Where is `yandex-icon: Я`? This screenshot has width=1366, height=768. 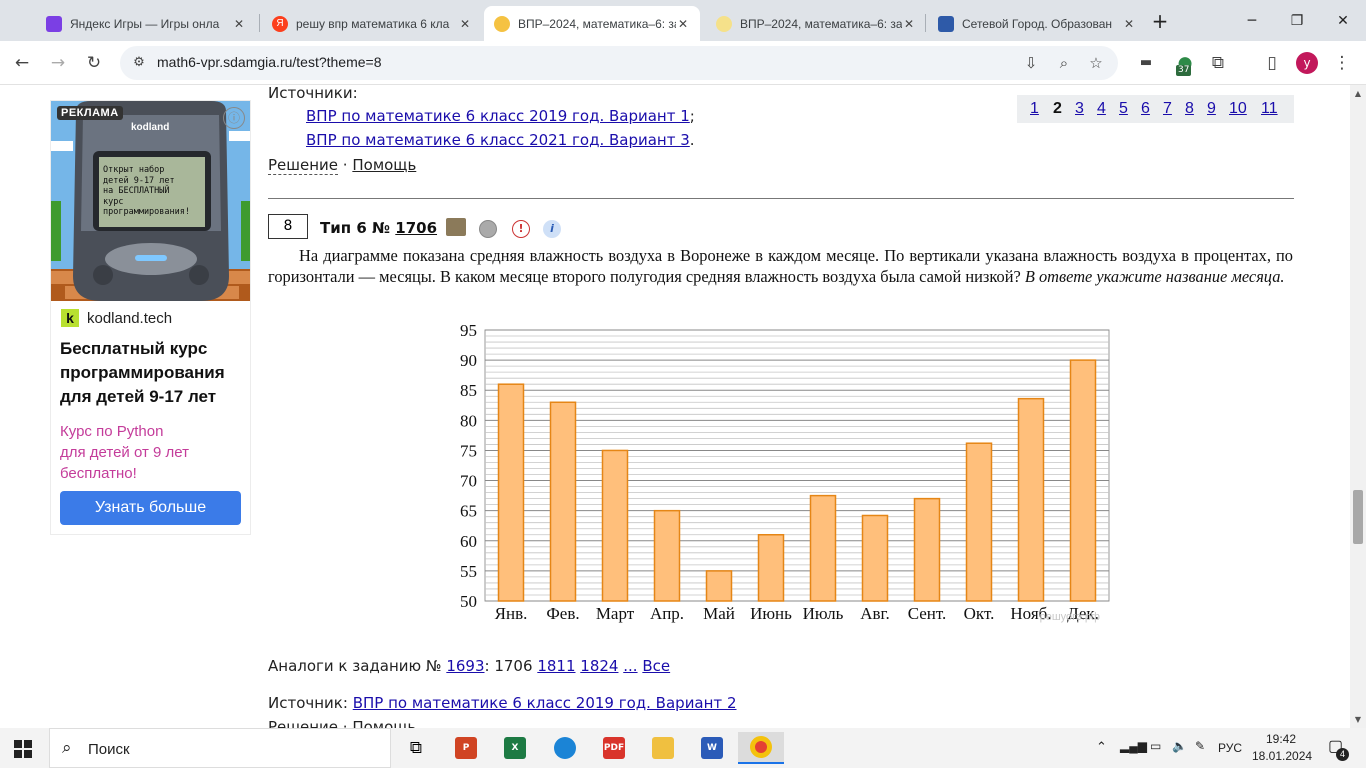
yandex-icon: Я is located at coordinates (280, 23).